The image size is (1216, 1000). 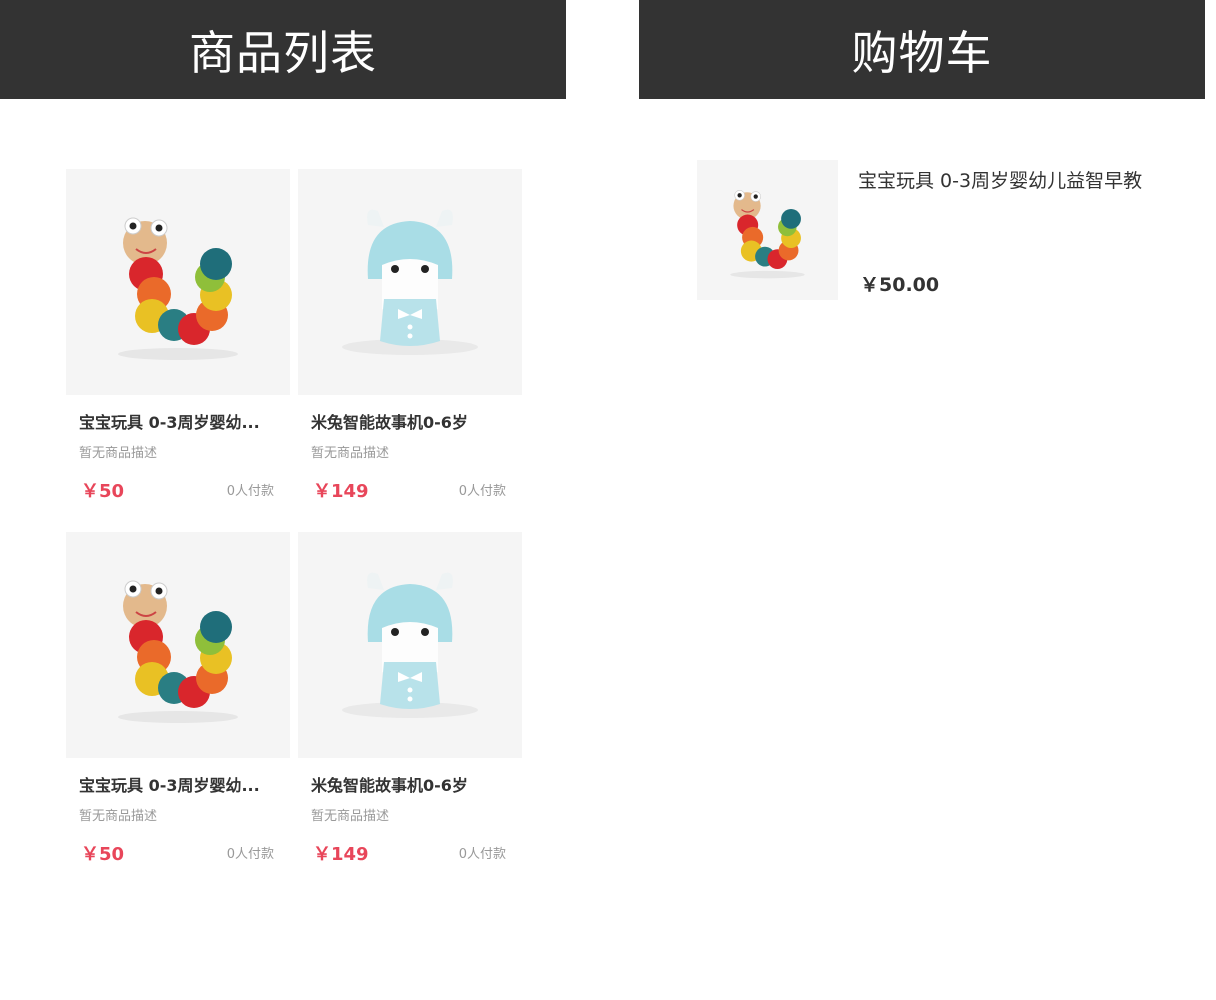 I want to click on product-list-title: 商品列表, so click(x=283, y=52).